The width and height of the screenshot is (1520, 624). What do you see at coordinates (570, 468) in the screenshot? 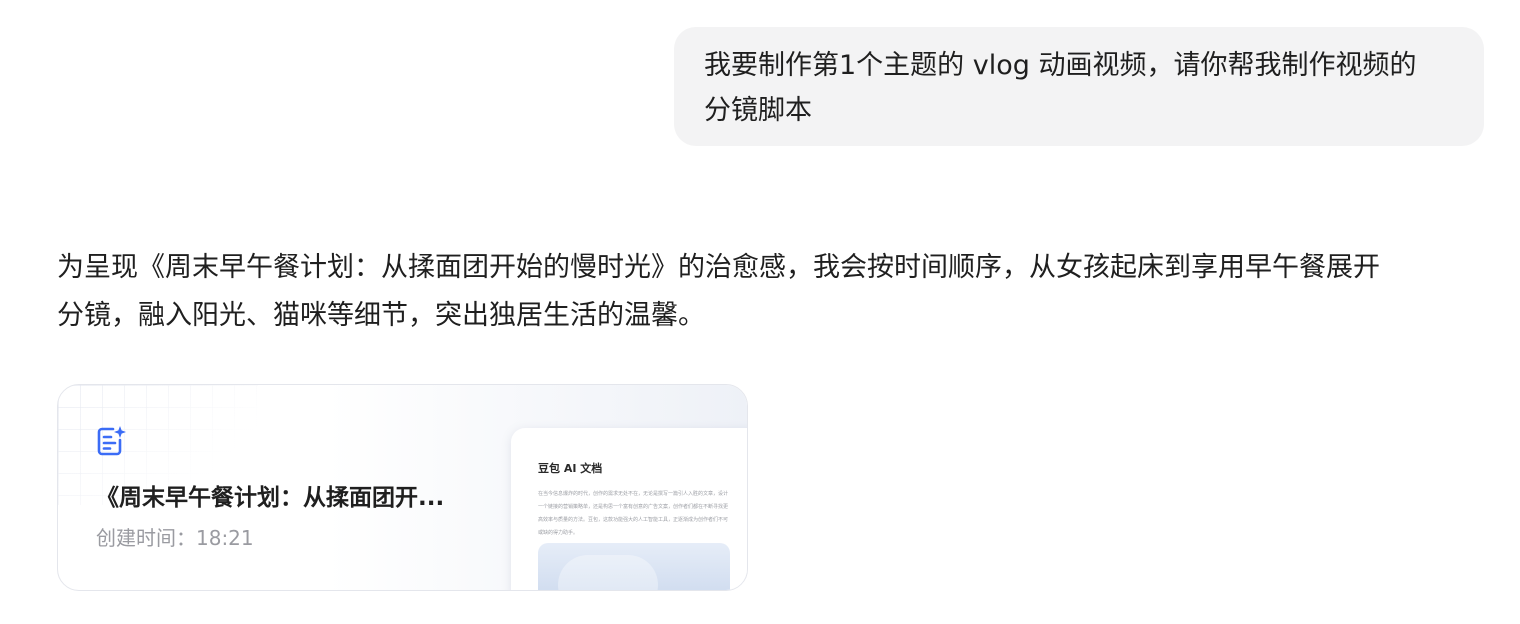
I see `preview-title: 豆包 AI 文档` at bounding box center [570, 468].